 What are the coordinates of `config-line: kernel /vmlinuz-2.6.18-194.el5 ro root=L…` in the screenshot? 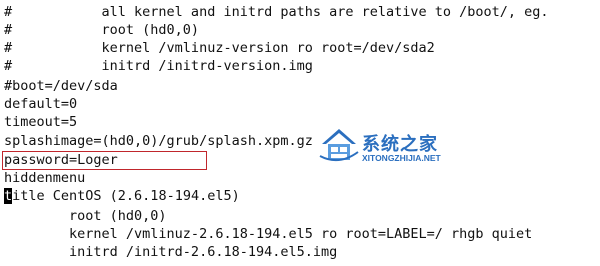 It's located at (268, 234).